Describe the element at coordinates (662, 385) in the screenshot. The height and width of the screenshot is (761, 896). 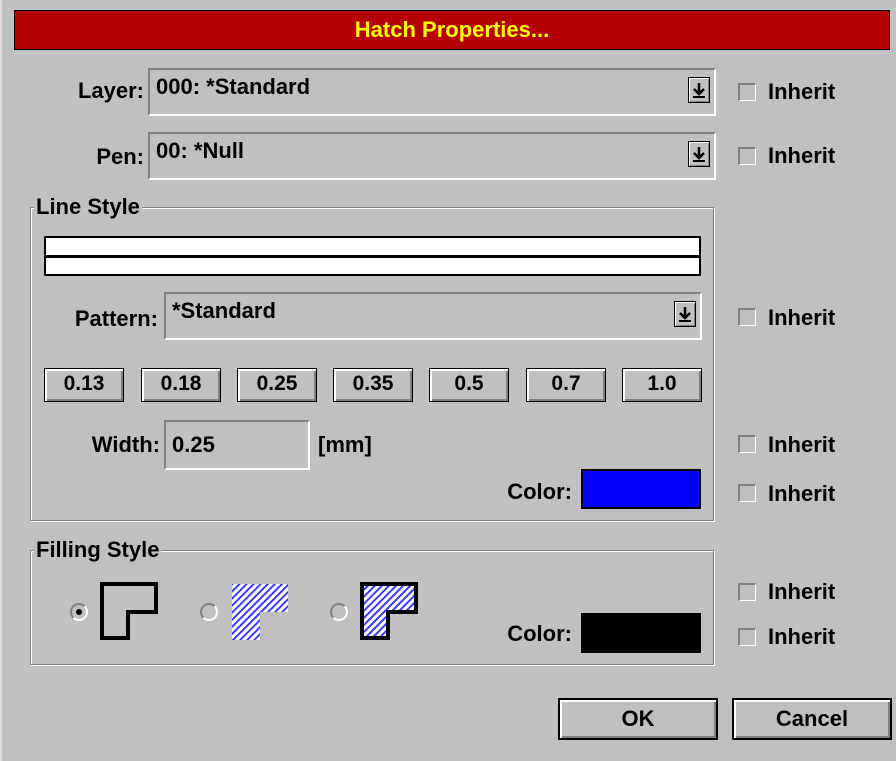
I see `width-button-1-0: 1.0` at that location.